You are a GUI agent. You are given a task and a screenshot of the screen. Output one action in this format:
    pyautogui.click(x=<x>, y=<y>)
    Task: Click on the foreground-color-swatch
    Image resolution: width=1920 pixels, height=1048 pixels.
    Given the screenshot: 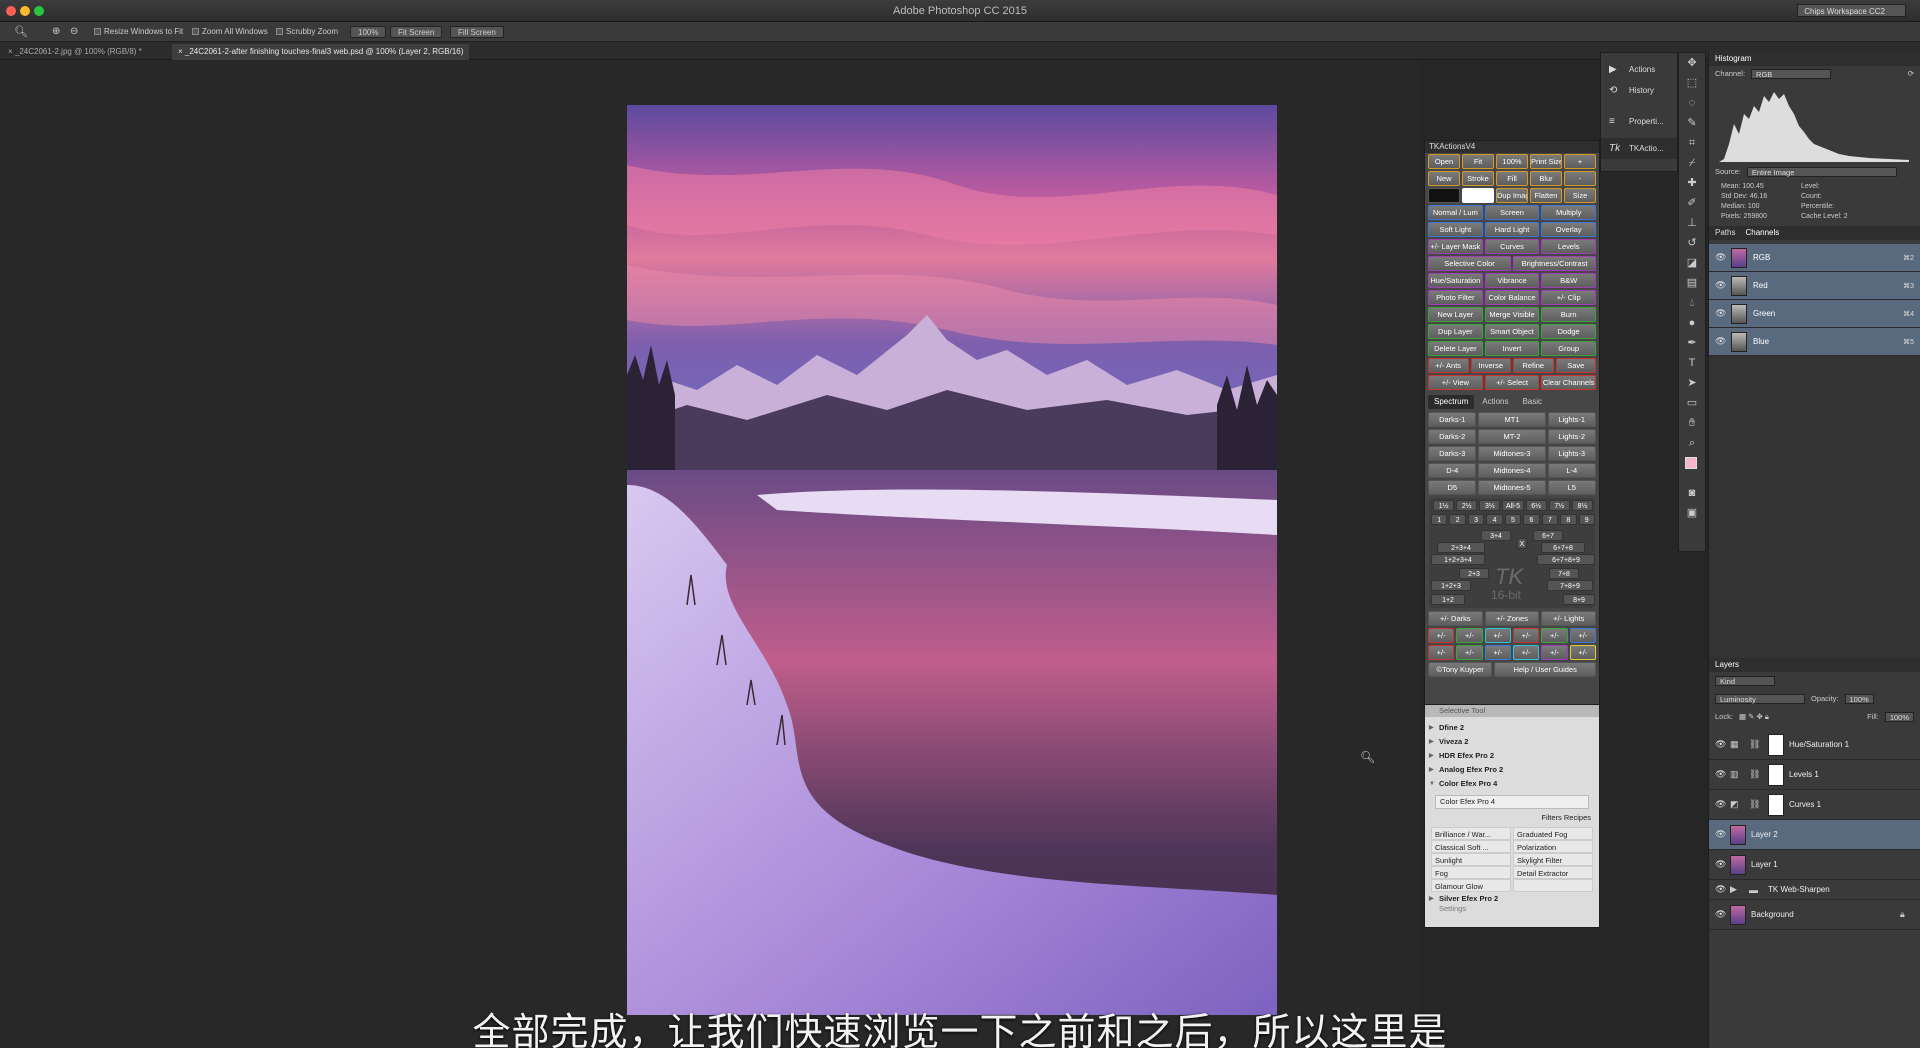 What is the action you would take?
    pyautogui.click(x=1691, y=463)
    